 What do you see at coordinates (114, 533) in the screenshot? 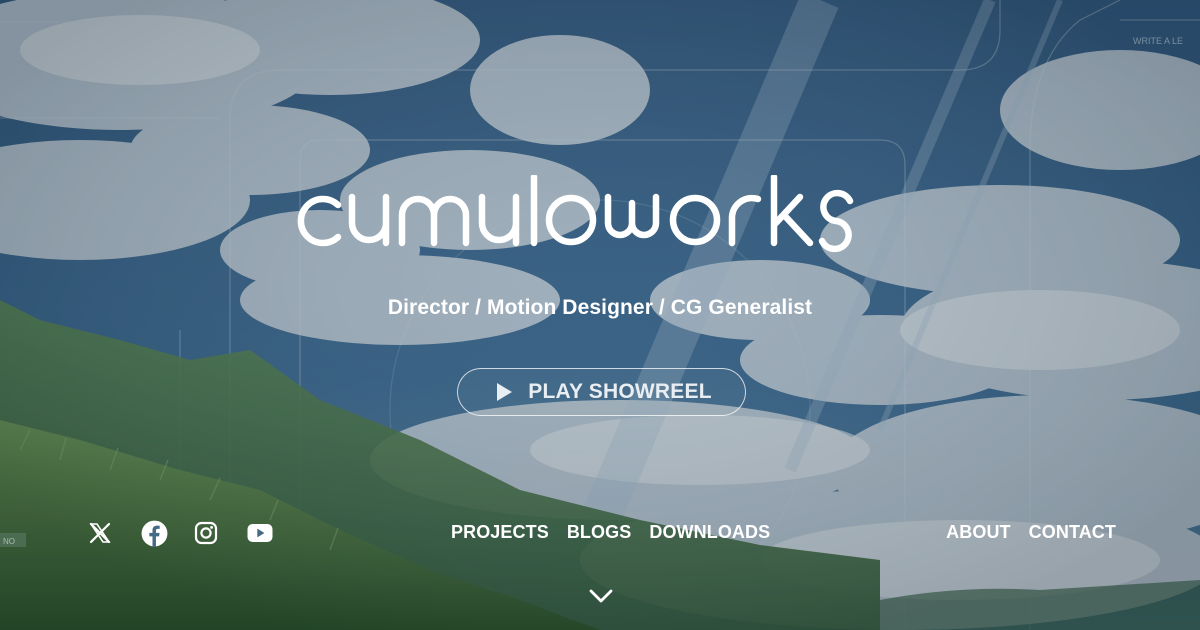
I see `x-link` at bounding box center [114, 533].